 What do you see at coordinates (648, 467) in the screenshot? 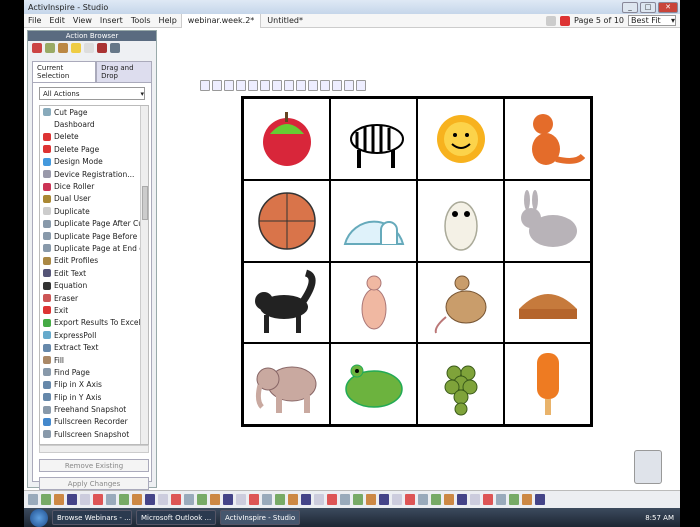
I see `trash-can-icon` at bounding box center [648, 467].